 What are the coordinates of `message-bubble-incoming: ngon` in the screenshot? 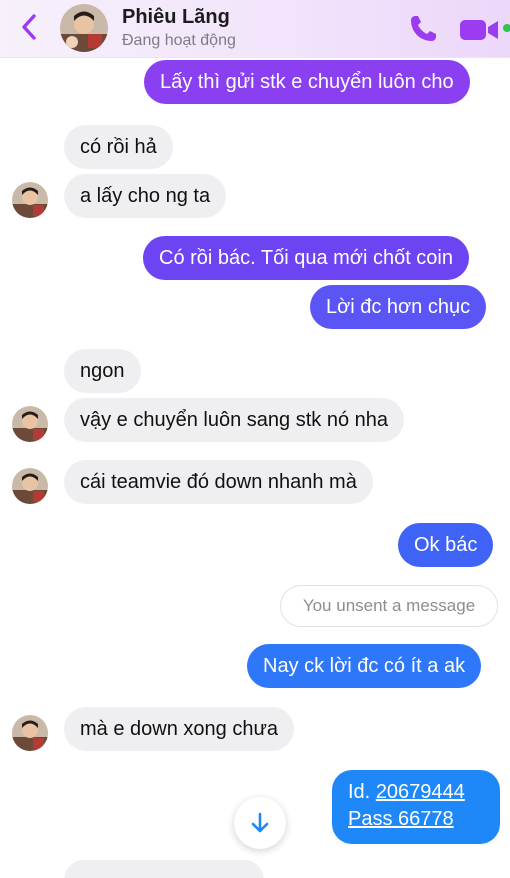 It's located at (102, 371).